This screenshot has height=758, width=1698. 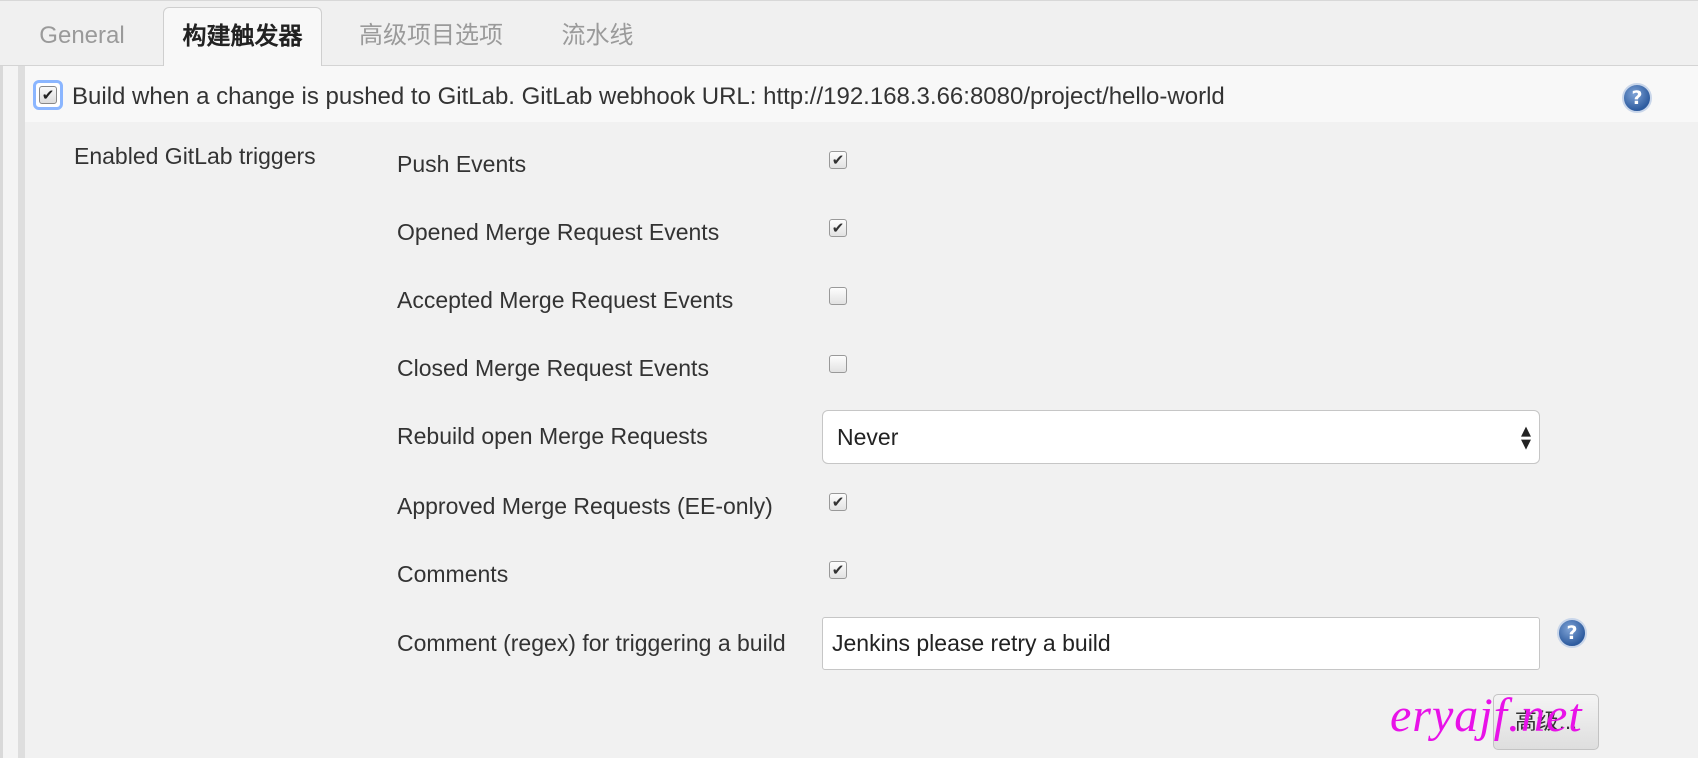 I want to click on checkmark-icon: ✔, so click(x=48, y=95).